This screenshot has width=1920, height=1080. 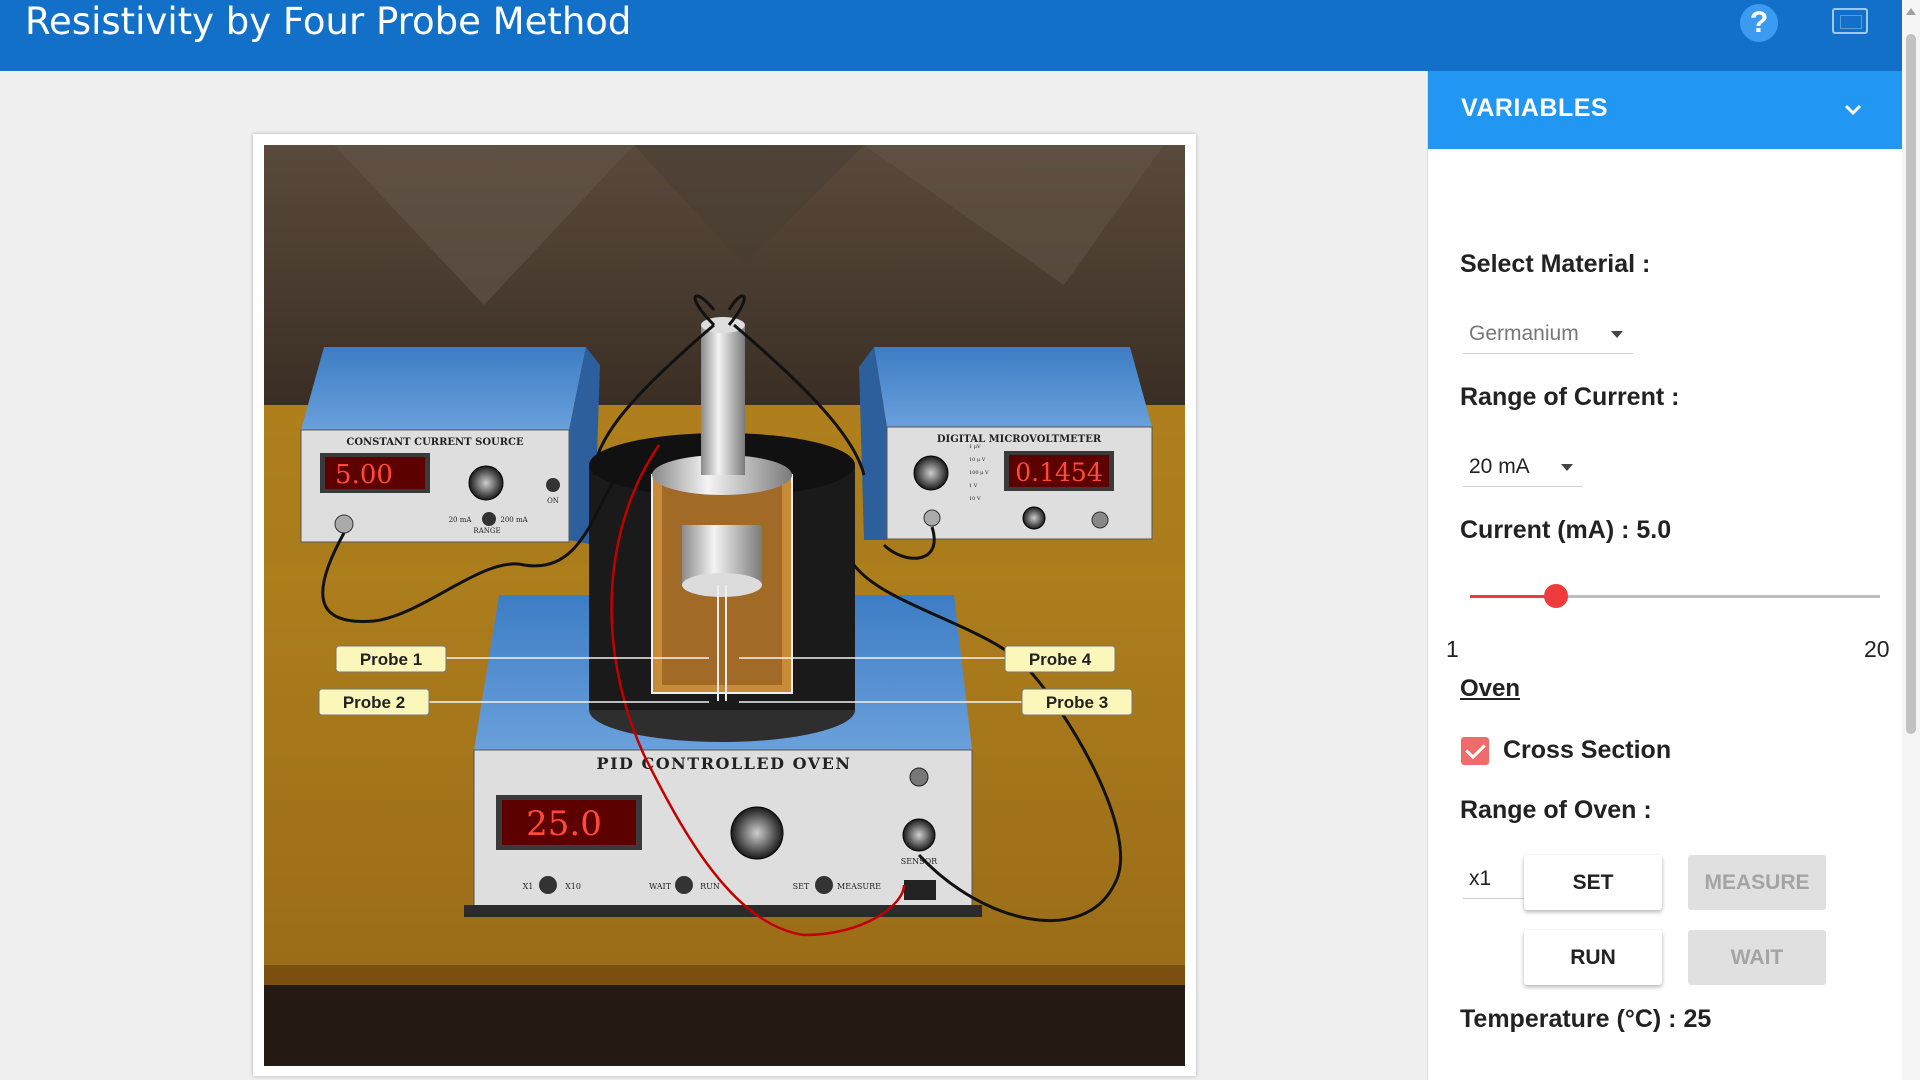 What do you see at coordinates (684, 885) in the screenshot?
I see `wait-run-switch` at bounding box center [684, 885].